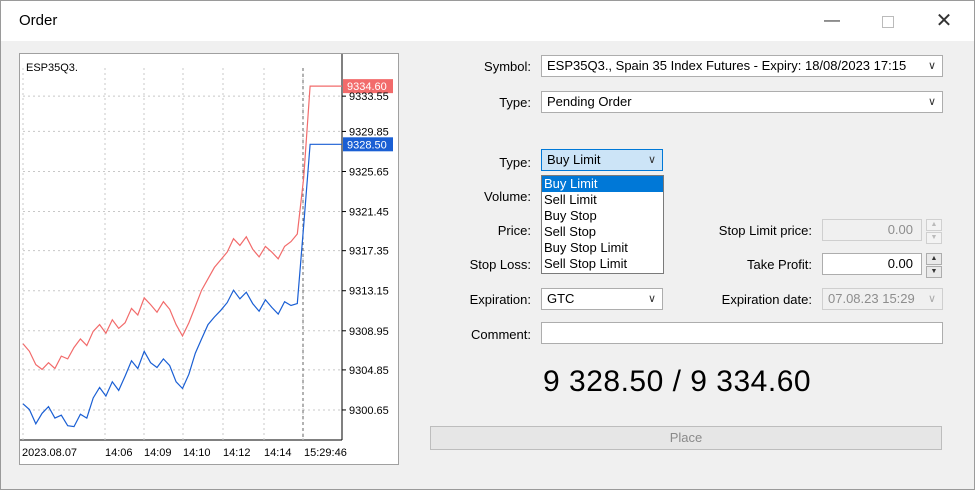 The height and width of the screenshot is (490, 975). I want to click on chart-symbol-label: ESP35Q3., so click(52, 68).